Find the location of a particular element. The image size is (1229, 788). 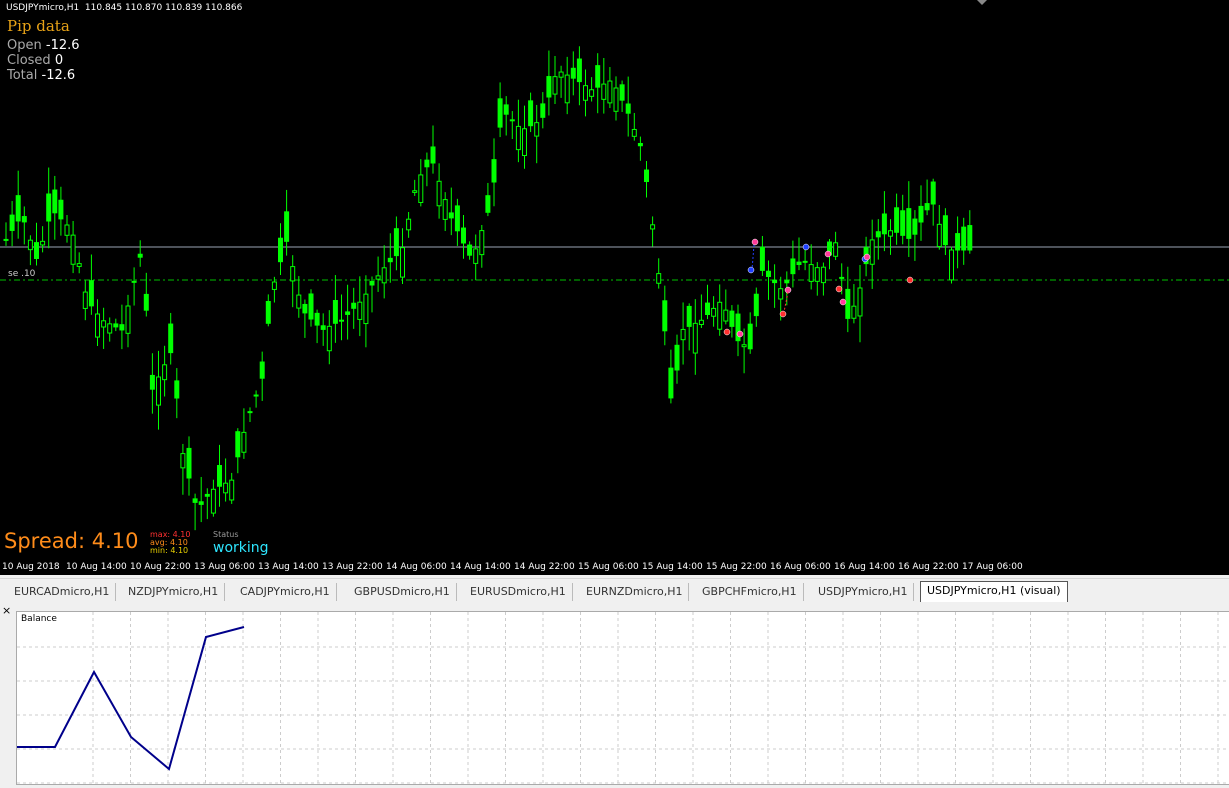

time-axis-label: 16 Aug 06:00 is located at coordinates (800, 567).